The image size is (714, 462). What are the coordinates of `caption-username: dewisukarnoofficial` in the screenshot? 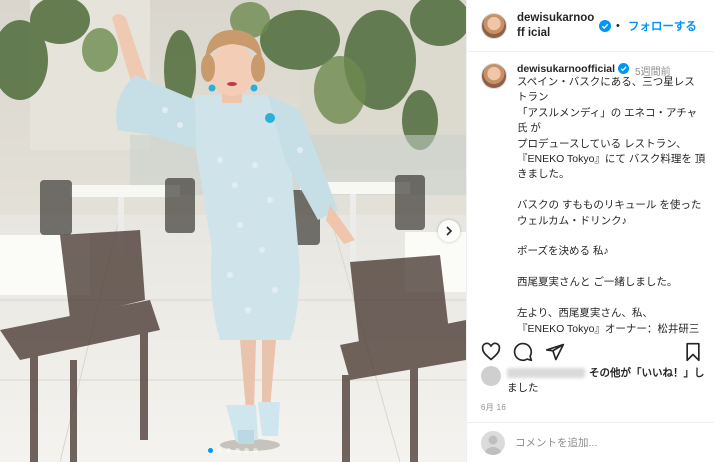 It's located at (566, 69).